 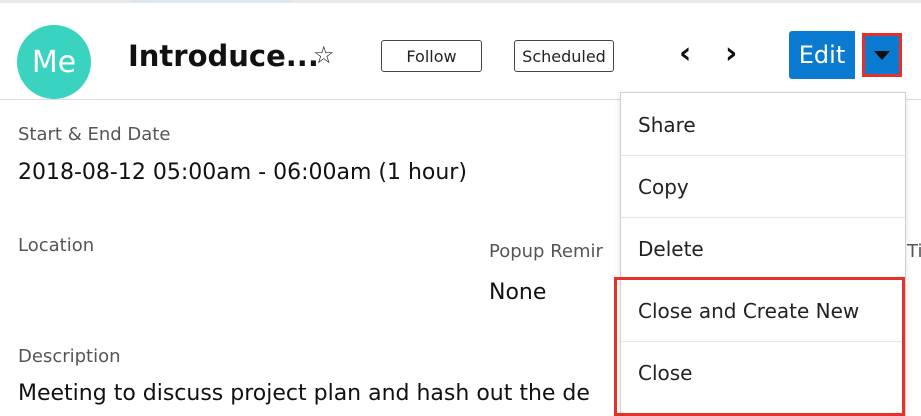 What do you see at coordinates (546, 251) in the screenshot?
I see `popup-reminder-label: Popup Remir` at bounding box center [546, 251].